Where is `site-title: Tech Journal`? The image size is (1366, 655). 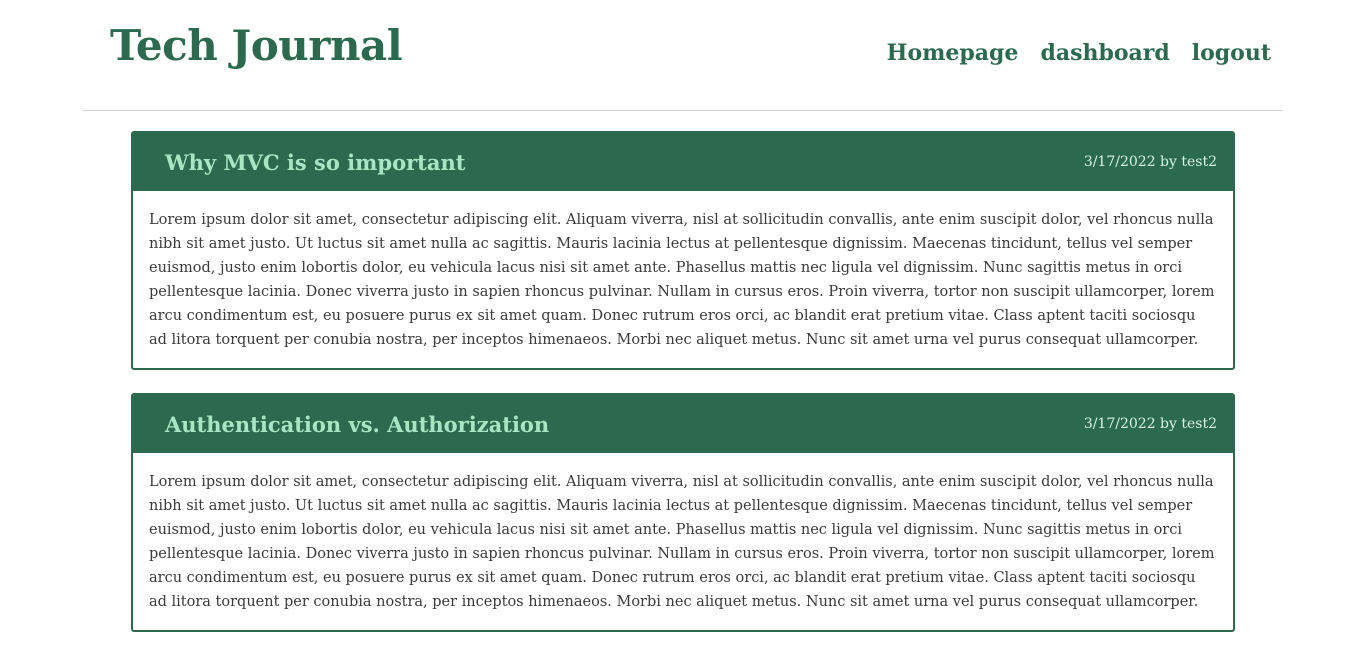
site-title: Tech Journal is located at coordinates (256, 46).